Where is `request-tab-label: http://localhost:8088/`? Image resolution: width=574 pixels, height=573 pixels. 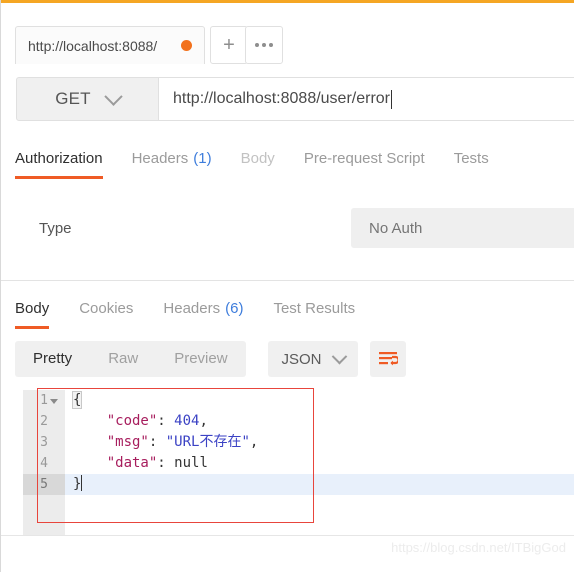
request-tab-label: http://localhost:8088/ is located at coordinates (93, 45).